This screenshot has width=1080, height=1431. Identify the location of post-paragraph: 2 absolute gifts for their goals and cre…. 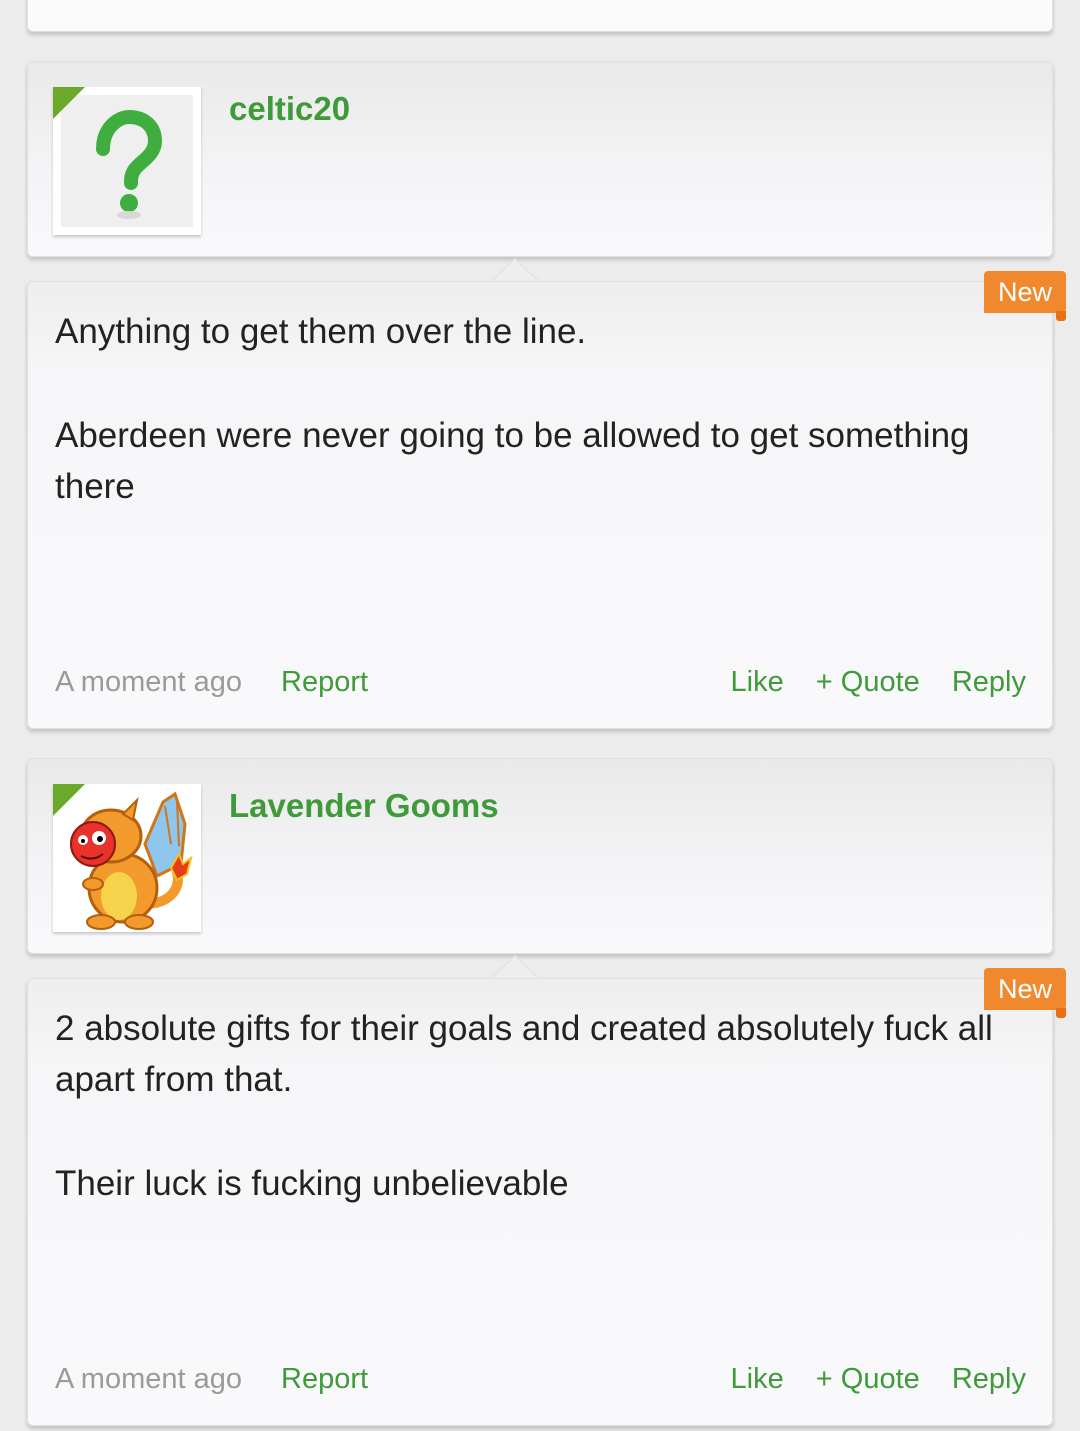
(524, 1054).